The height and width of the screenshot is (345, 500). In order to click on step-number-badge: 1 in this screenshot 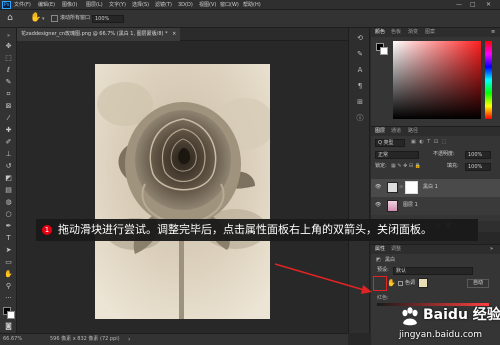, I will do `click(47, 230)`.